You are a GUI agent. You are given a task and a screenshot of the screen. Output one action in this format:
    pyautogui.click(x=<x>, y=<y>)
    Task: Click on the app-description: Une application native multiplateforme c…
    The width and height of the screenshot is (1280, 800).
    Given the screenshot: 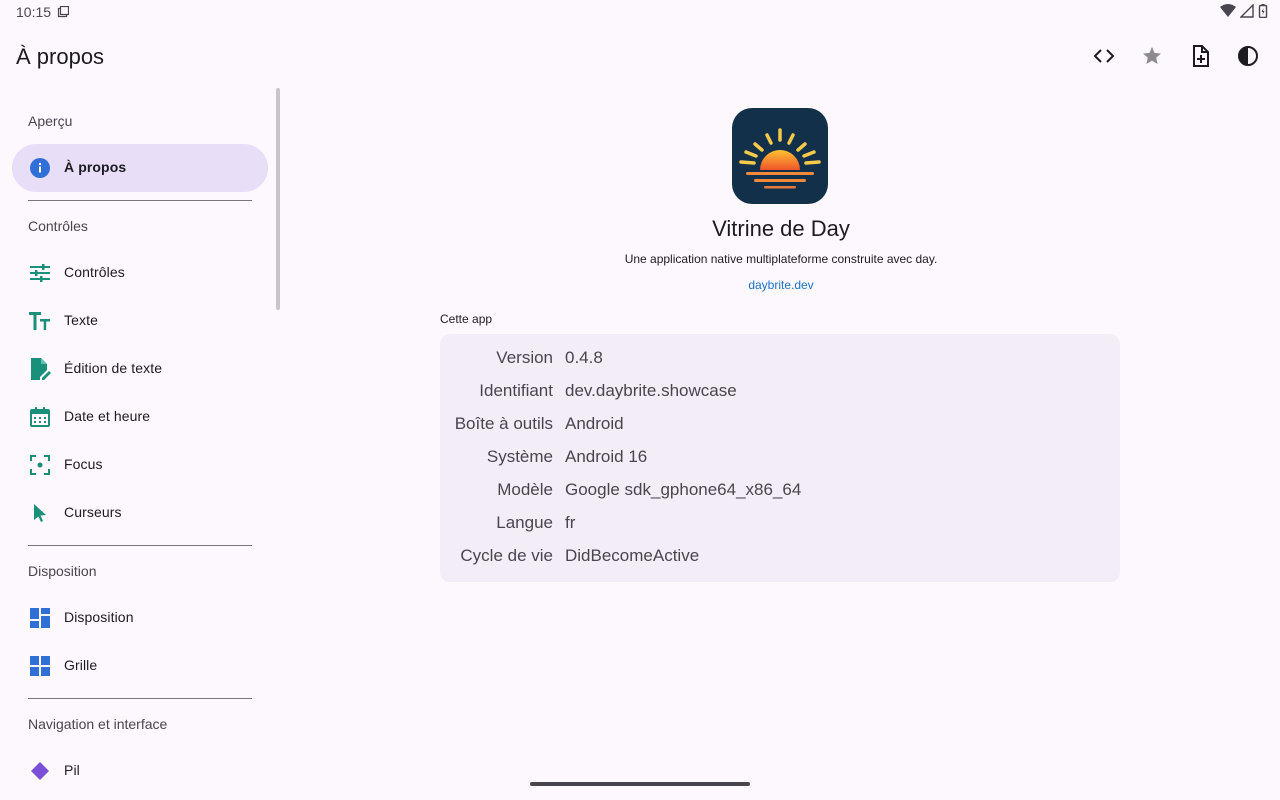 What is the action you would take?
    pyautogui.click(x=781, y=259)
    